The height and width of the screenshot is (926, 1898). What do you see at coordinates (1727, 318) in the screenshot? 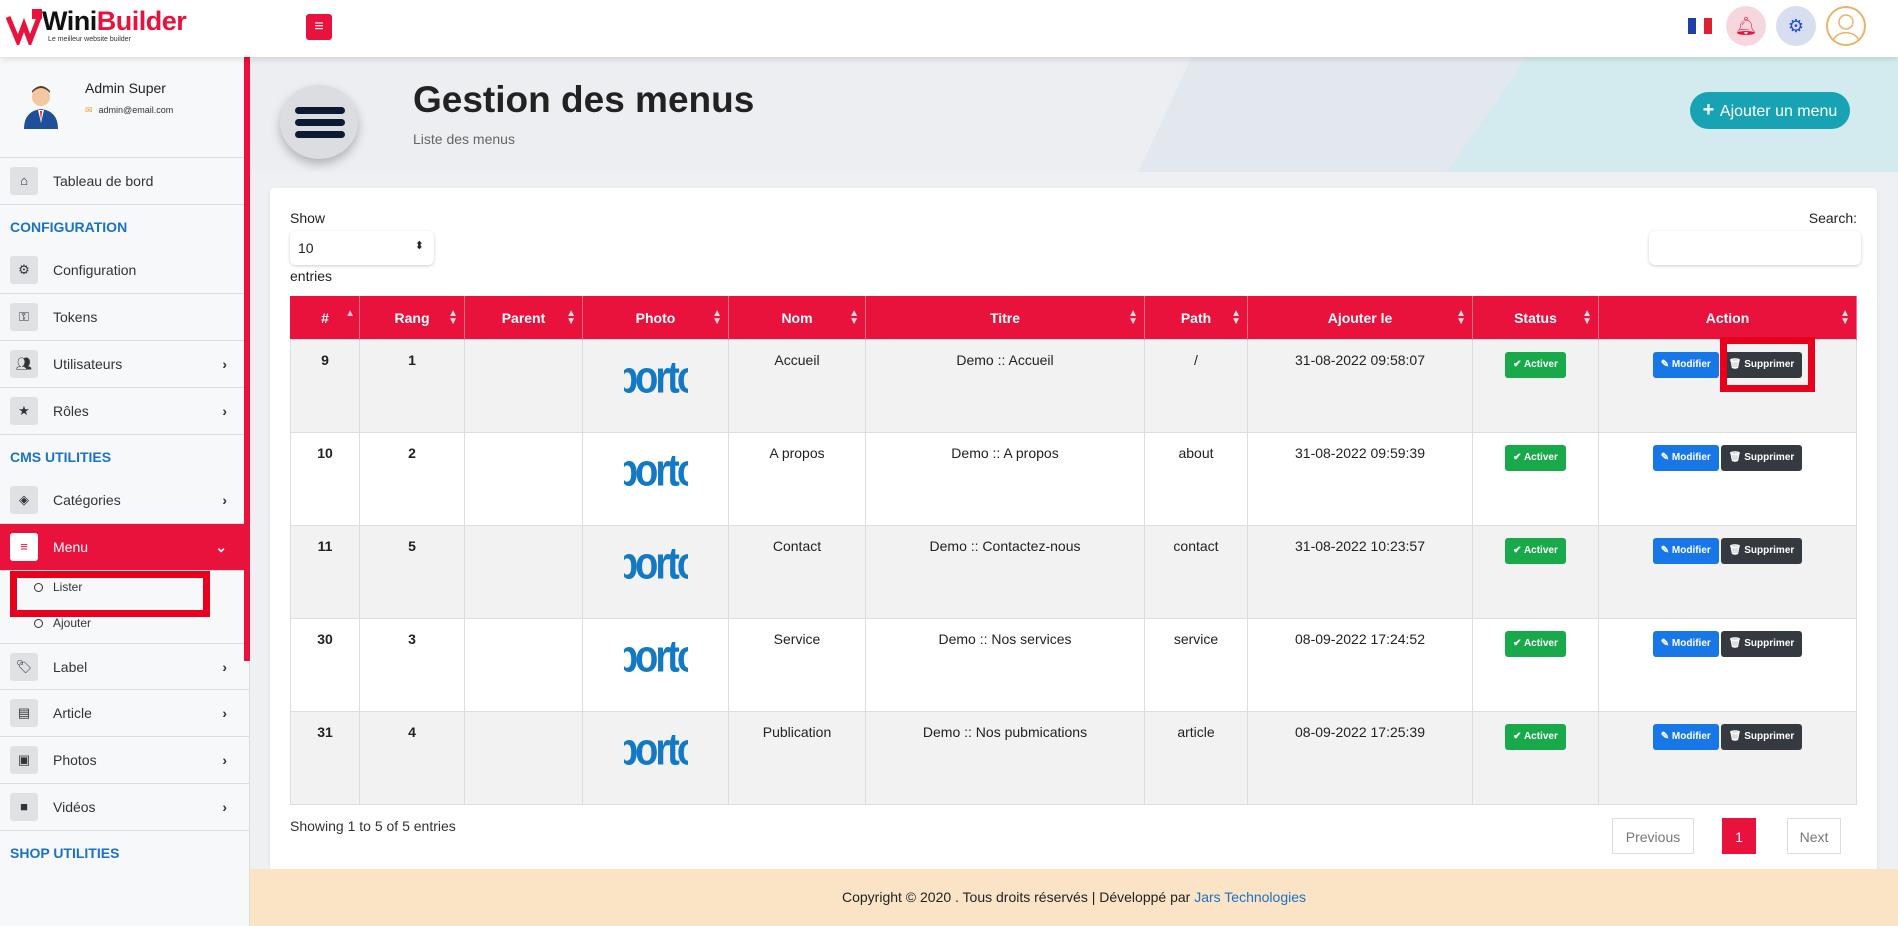
I see `col-header-action: Action ▲ ▼` at bounding box center [1727, 318].